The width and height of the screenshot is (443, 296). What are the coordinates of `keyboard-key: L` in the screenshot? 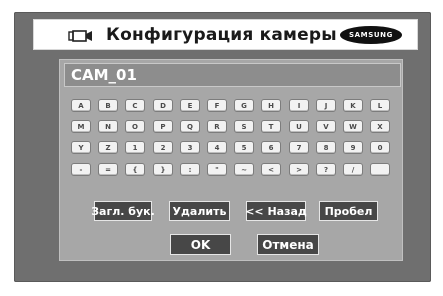 It's located at (380, 105).